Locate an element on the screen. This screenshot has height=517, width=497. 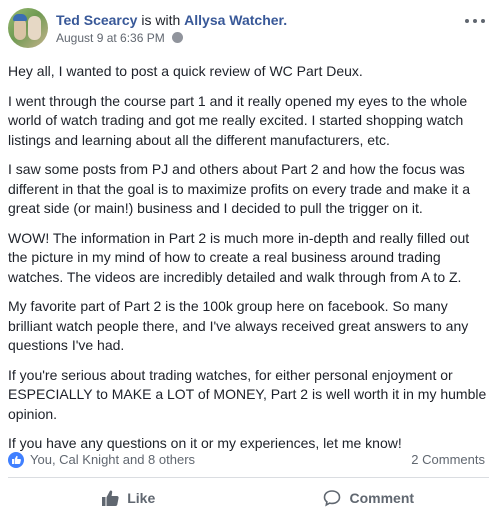
like-label: Like is located at coordinates (141, 498).